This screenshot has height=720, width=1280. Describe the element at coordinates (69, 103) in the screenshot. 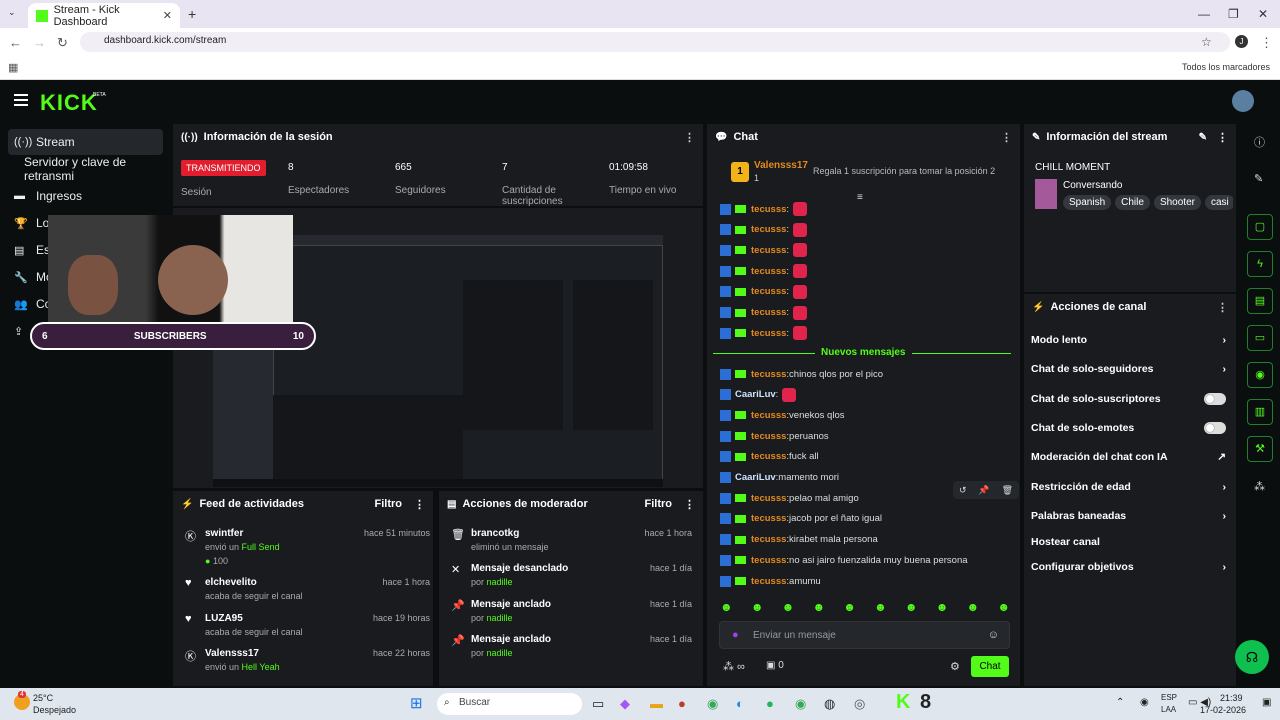

I see `kick-logo: KICK` at that location.